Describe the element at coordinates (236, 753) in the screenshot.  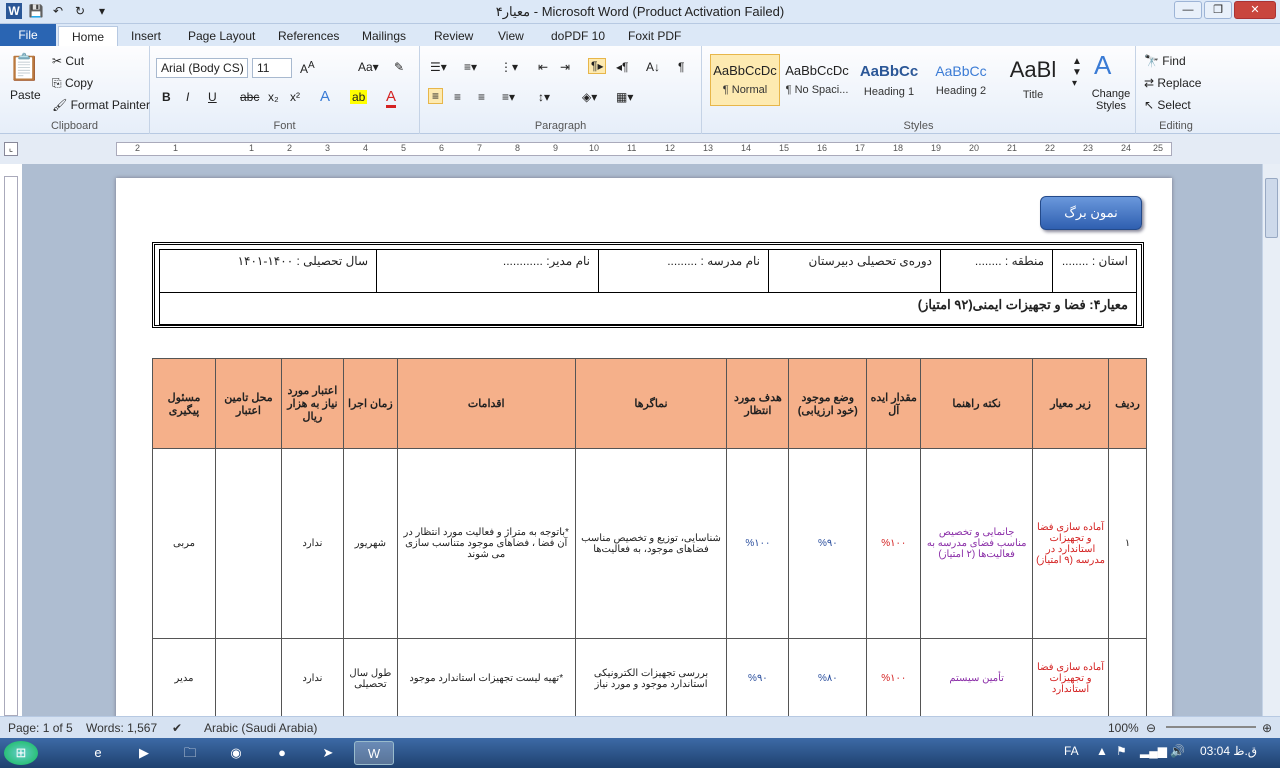
I see `chrome-icon: ◉` at that location.